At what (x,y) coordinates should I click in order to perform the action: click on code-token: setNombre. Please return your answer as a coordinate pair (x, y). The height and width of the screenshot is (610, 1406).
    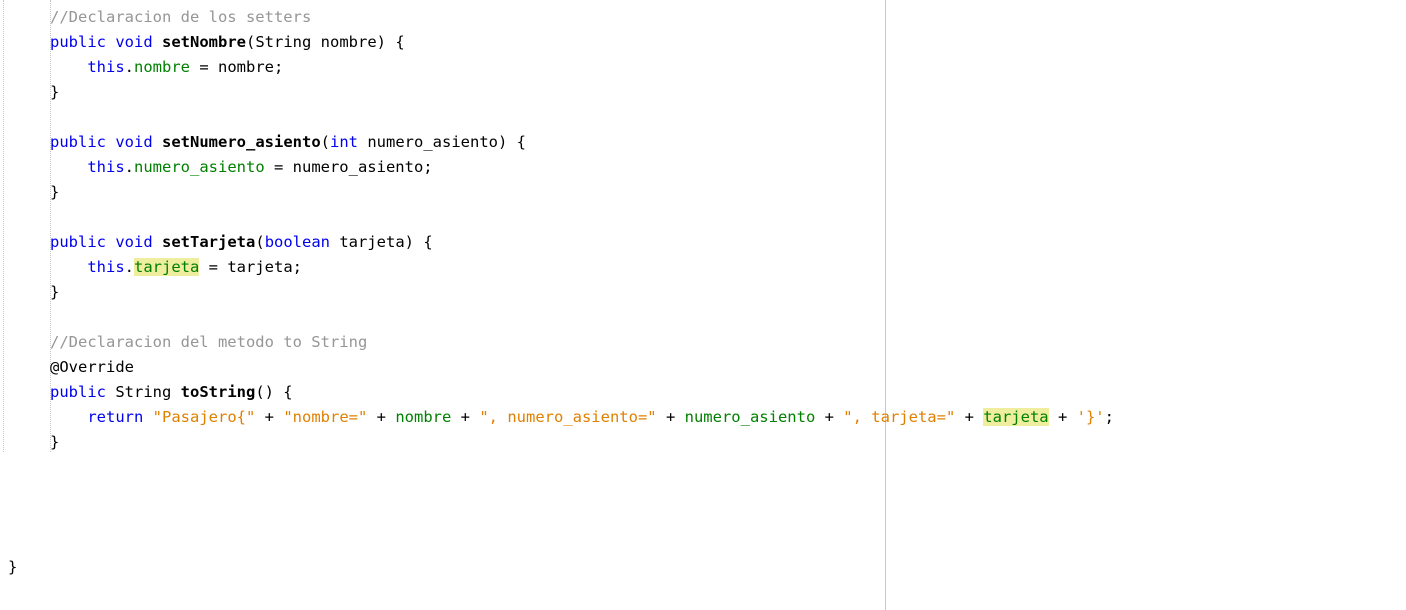
    Looking at the image, I should click on (204, 42).